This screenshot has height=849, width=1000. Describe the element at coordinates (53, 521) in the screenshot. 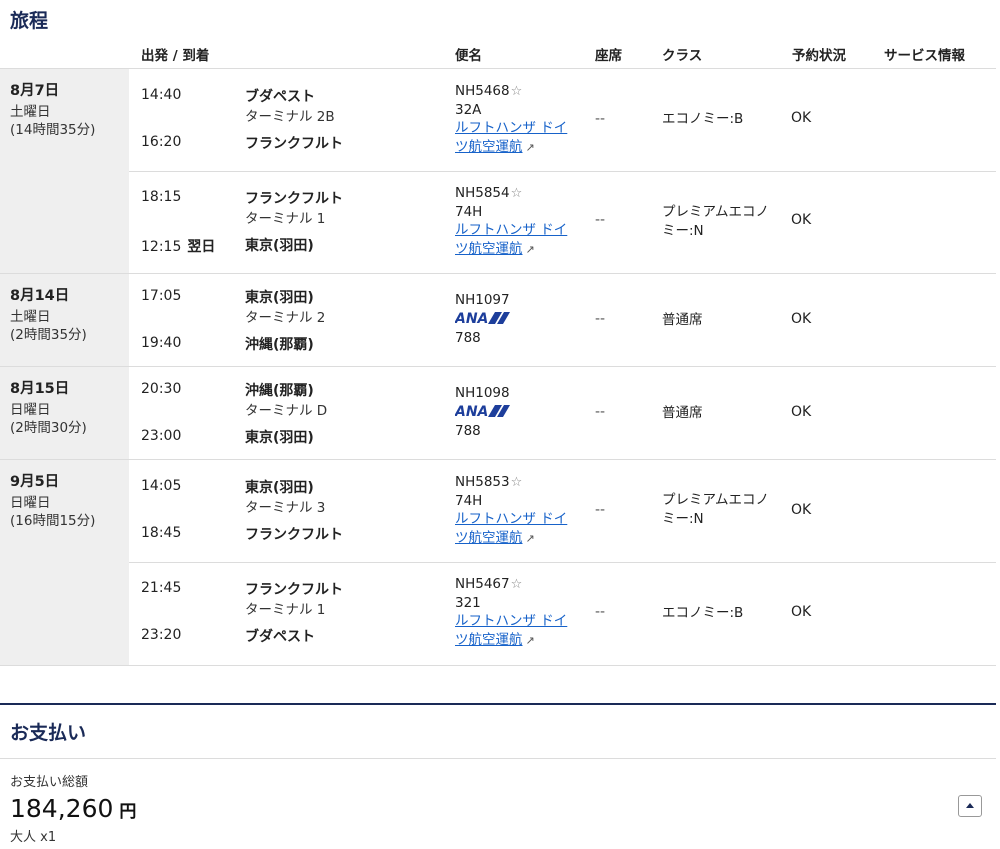

I see `total-duration: (16時間15分)` at that location.